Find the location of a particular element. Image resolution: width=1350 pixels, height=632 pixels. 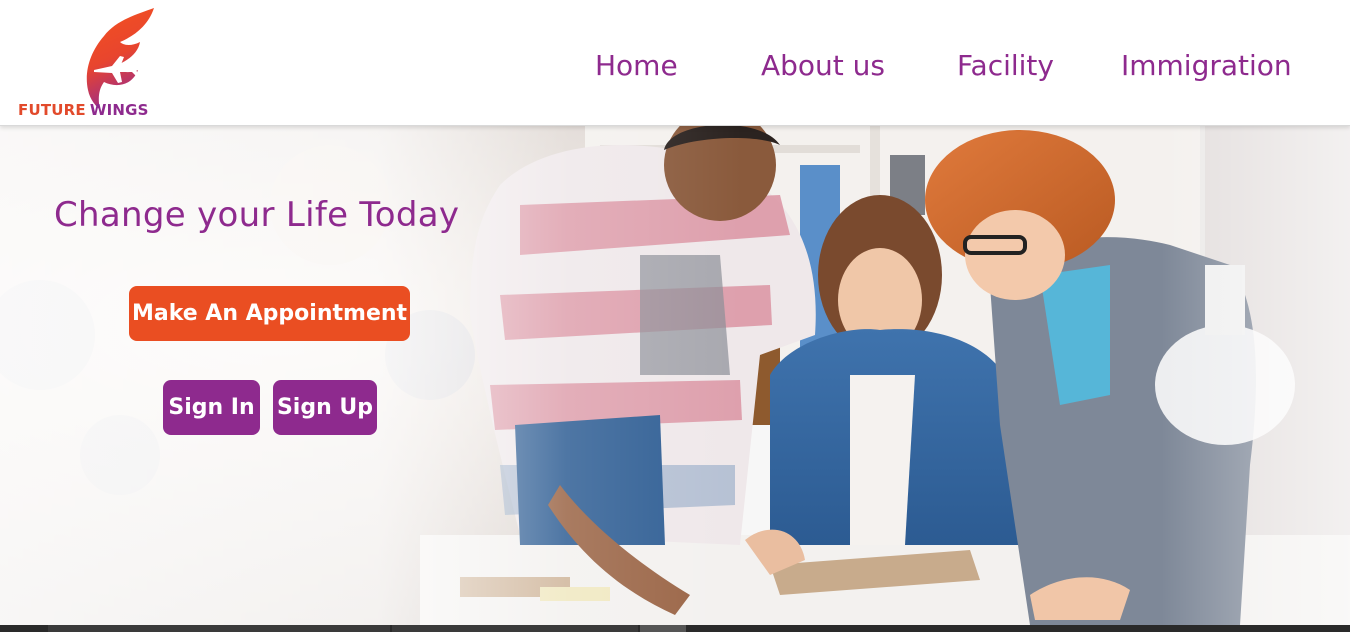

logo-wordmark: FUTURE WINGS is located at coordinates (83, 110).